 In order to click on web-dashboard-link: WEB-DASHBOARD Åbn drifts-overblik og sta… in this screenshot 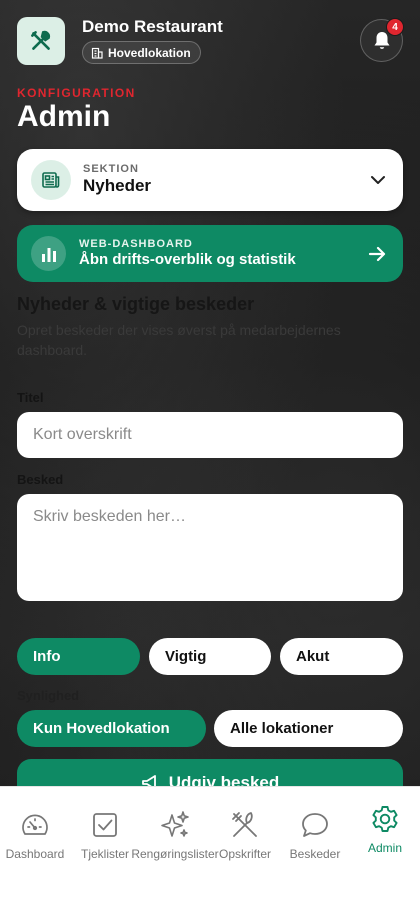, I will do `click(210, 253)`.